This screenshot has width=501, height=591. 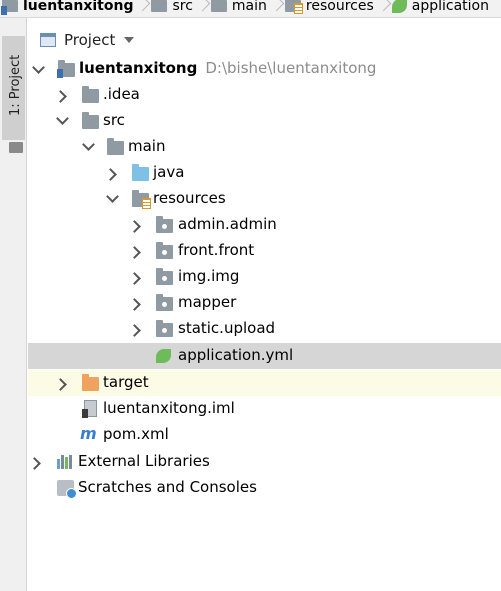 What do you see at coordinates (264, 173) in the screenshot?
I see `tree-node-java: java` at bounding box center [264, 173].